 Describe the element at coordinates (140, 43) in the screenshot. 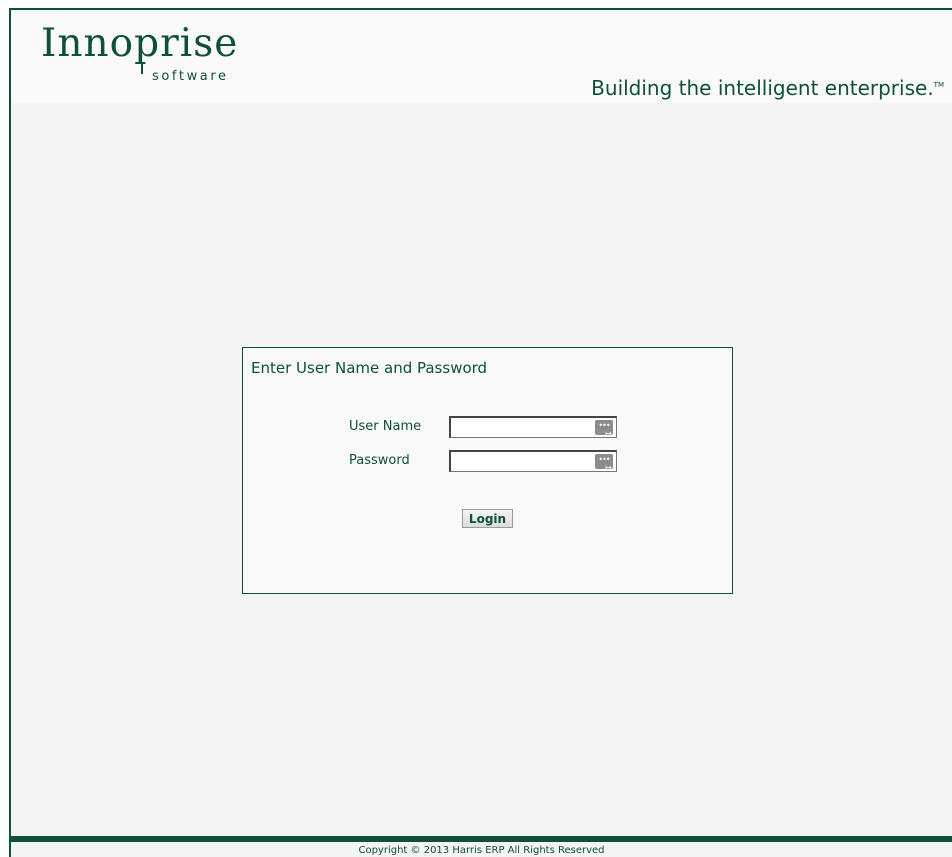

I see `logo-text: Innoprise` at that location.